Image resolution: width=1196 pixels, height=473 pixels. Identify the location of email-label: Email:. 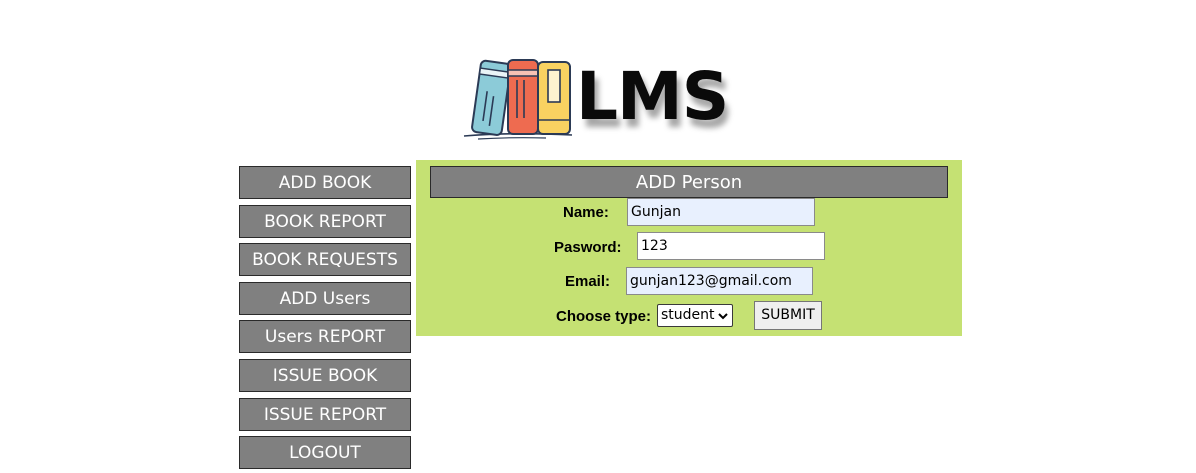
(588, 281).